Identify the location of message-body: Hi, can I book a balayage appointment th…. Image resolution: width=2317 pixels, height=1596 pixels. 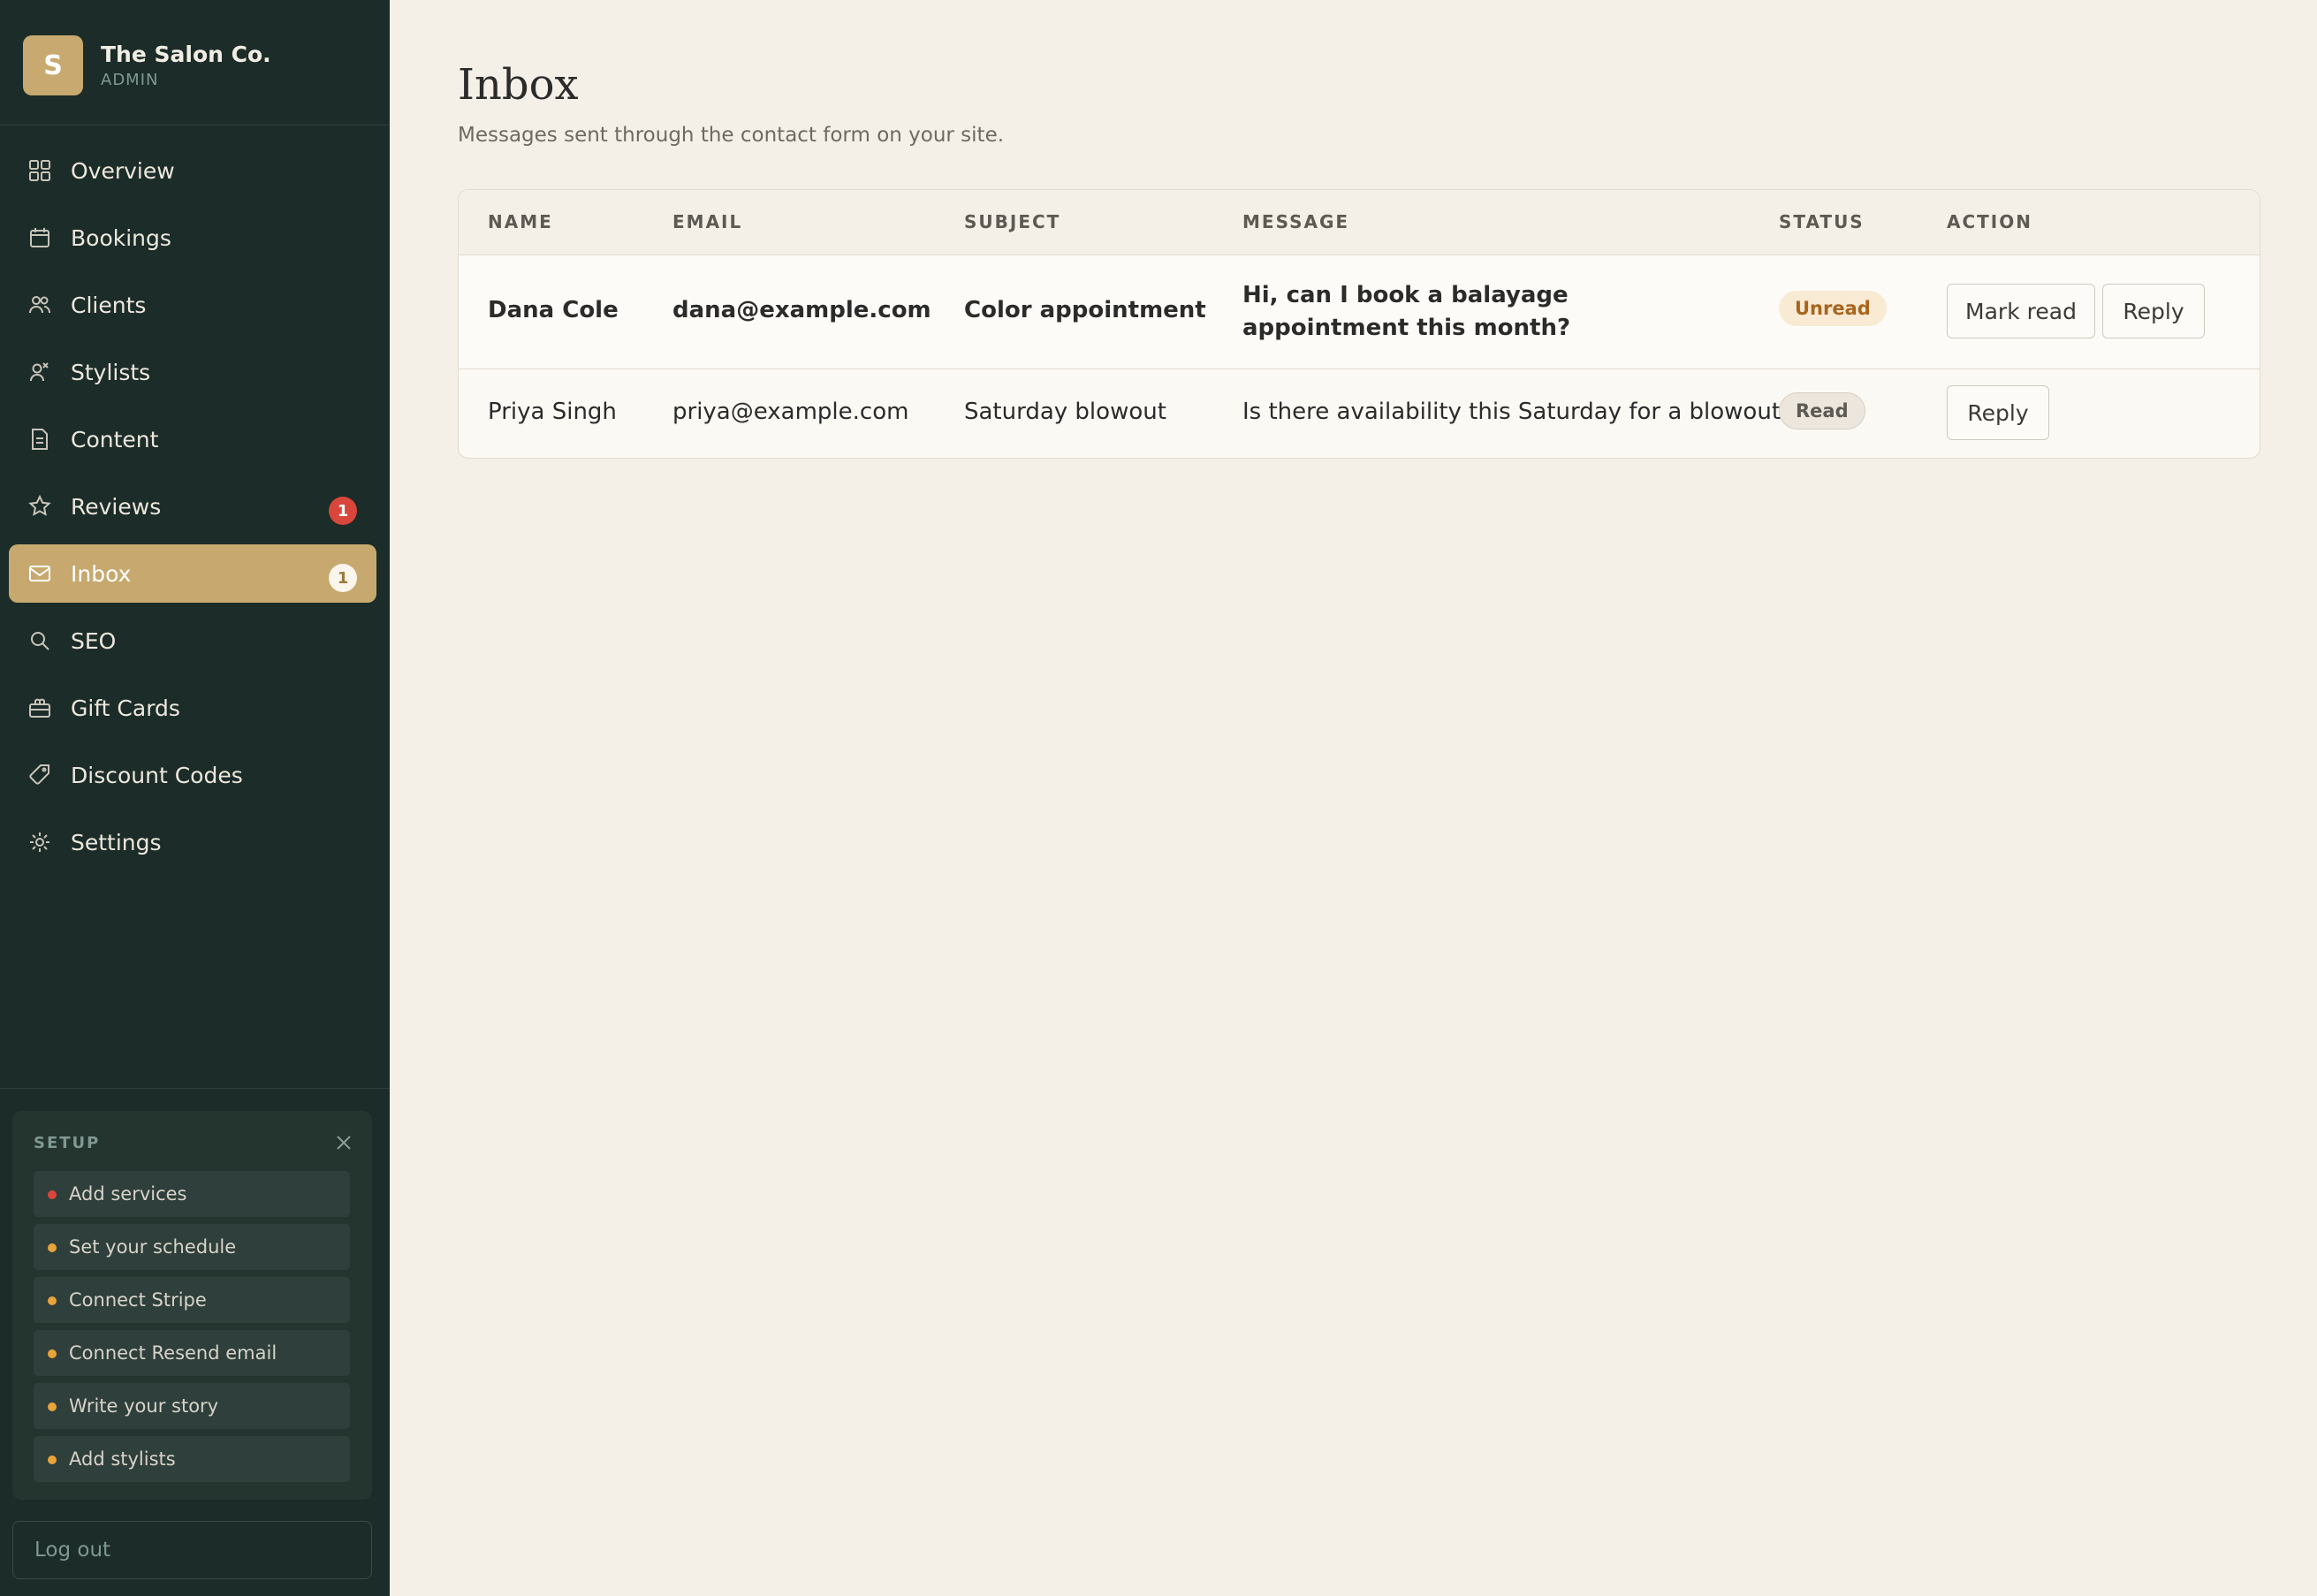
(1406, 311).